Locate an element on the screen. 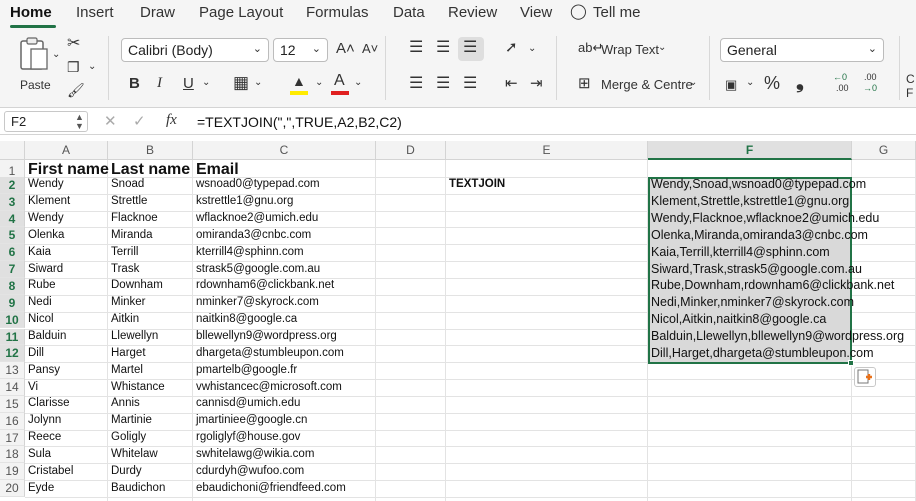  increase-indent-icon: ⇥ is located at coordinates (536, 83).